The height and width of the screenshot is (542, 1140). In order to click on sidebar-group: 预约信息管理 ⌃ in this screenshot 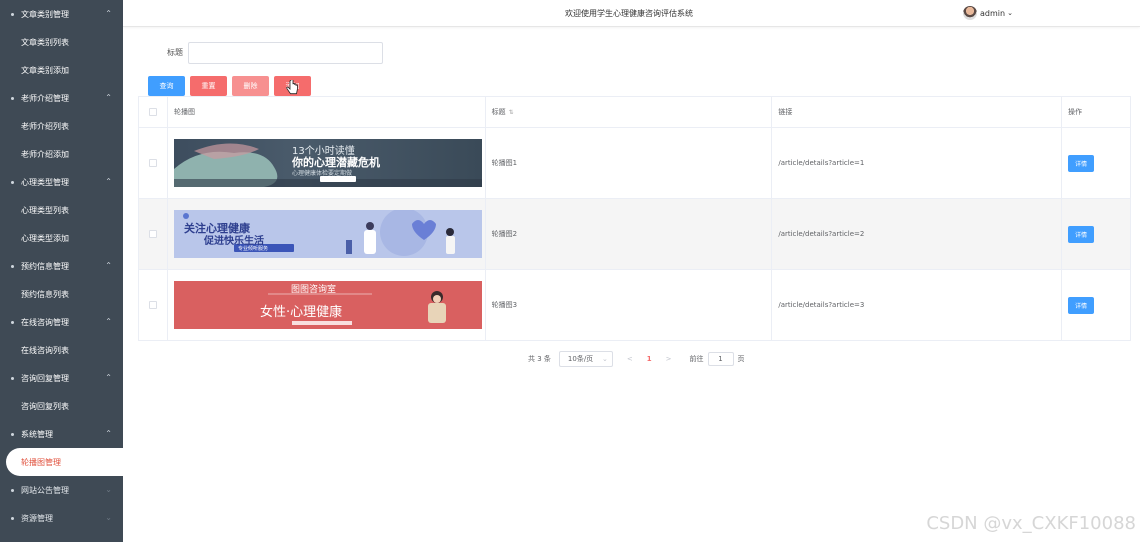, I will do `click(61, 266)`.